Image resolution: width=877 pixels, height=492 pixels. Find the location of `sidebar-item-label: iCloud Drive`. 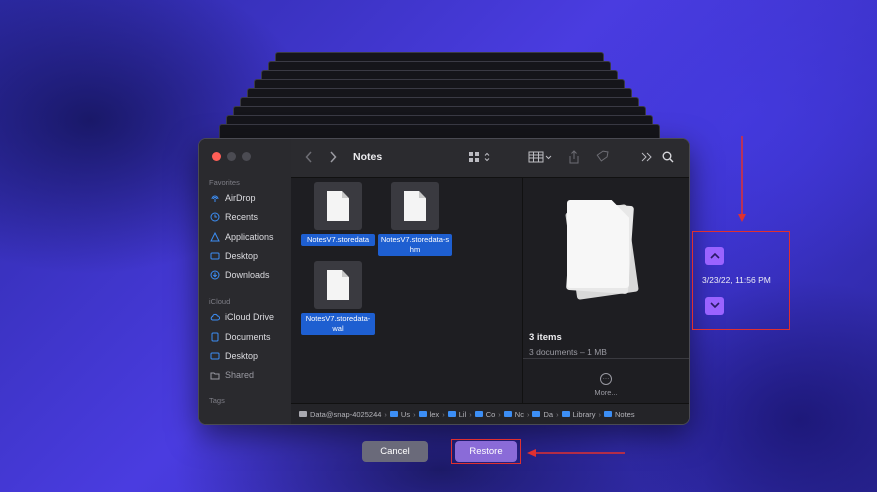

sidebar-item-label: iCloud Drive is located at coordinates (250, 317).